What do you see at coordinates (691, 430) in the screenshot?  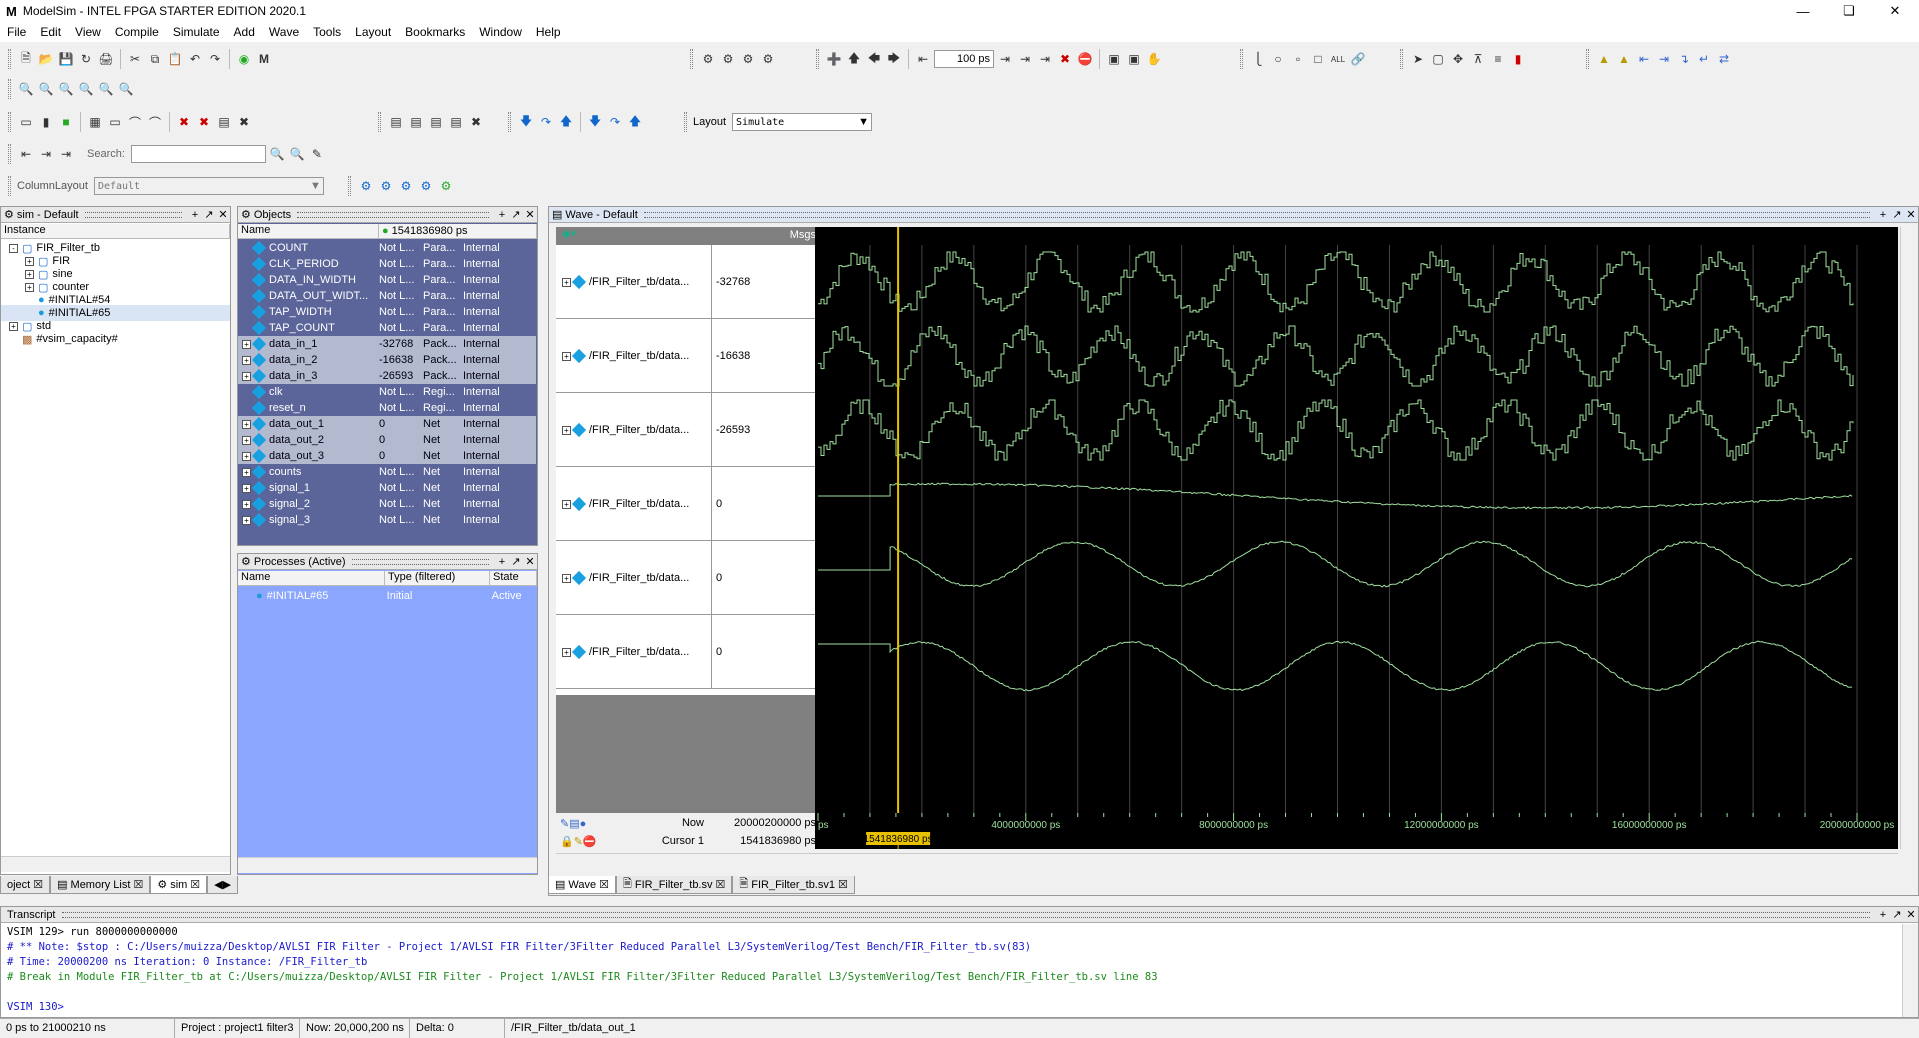 I see `wave-signal-row: + /FIR_Filter_tb/data... -26593` at bounding box center [691, 430].